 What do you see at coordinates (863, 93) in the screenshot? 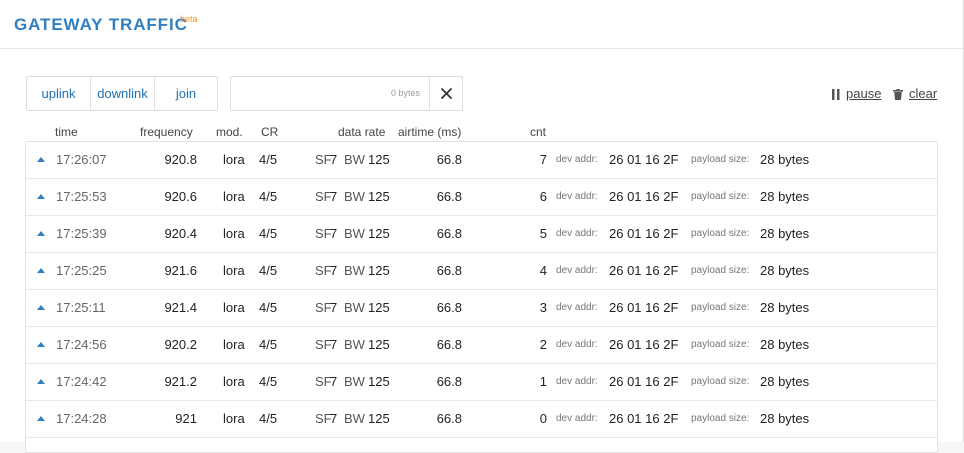
I see `pause-label: pause` at bounding box center [863, 93].